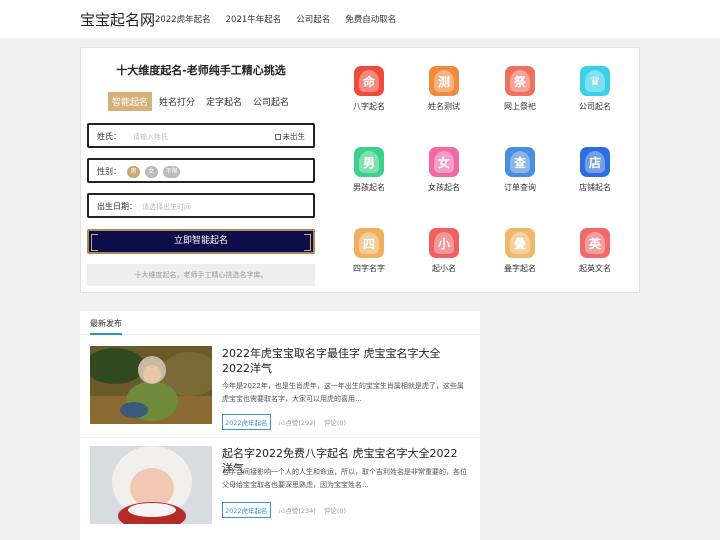 The height and width of the screenshot is (540, 720). Describe the element at coordinates (294, 136) in the screenshot. I see `unborn-label: 未出生` at that location.